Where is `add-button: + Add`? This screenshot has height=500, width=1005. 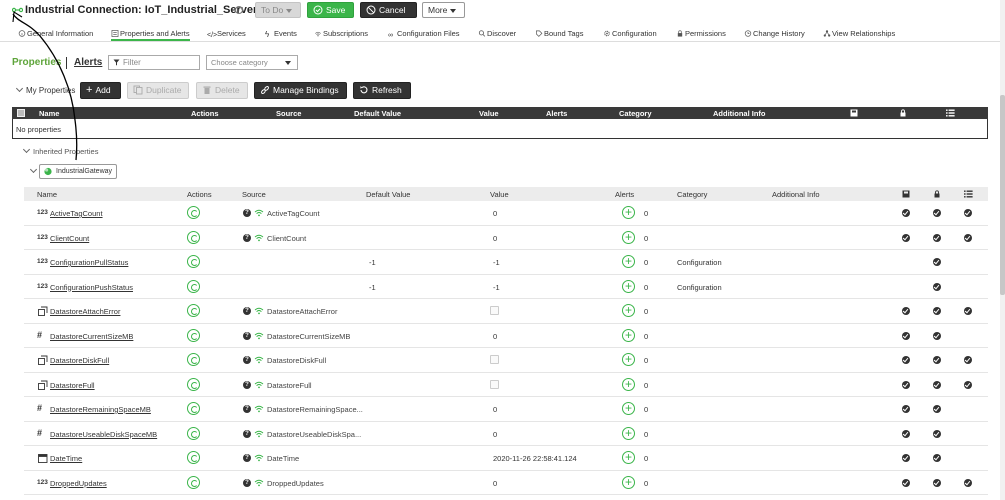
add-button: + Add is located at coordinates (100, 90).